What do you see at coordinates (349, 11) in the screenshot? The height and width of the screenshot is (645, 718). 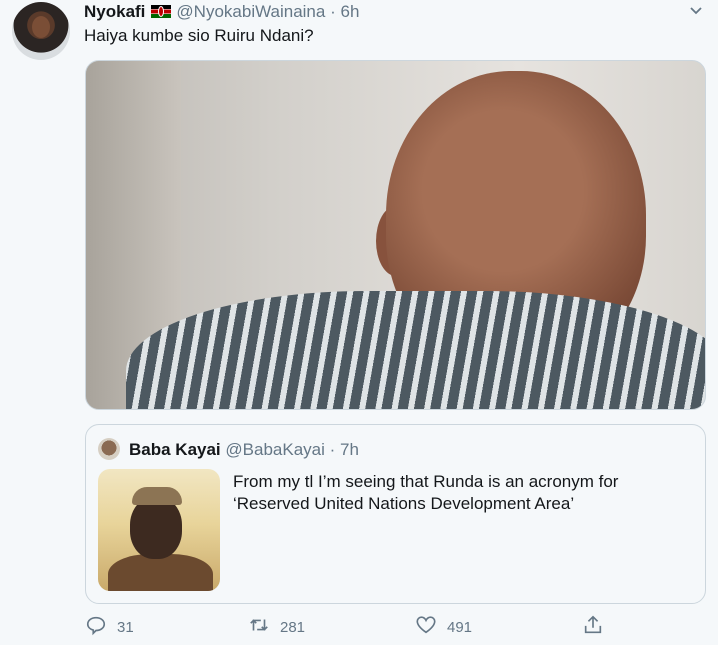 I see `tweet-time: 6h` at bounding box center [349, 11].